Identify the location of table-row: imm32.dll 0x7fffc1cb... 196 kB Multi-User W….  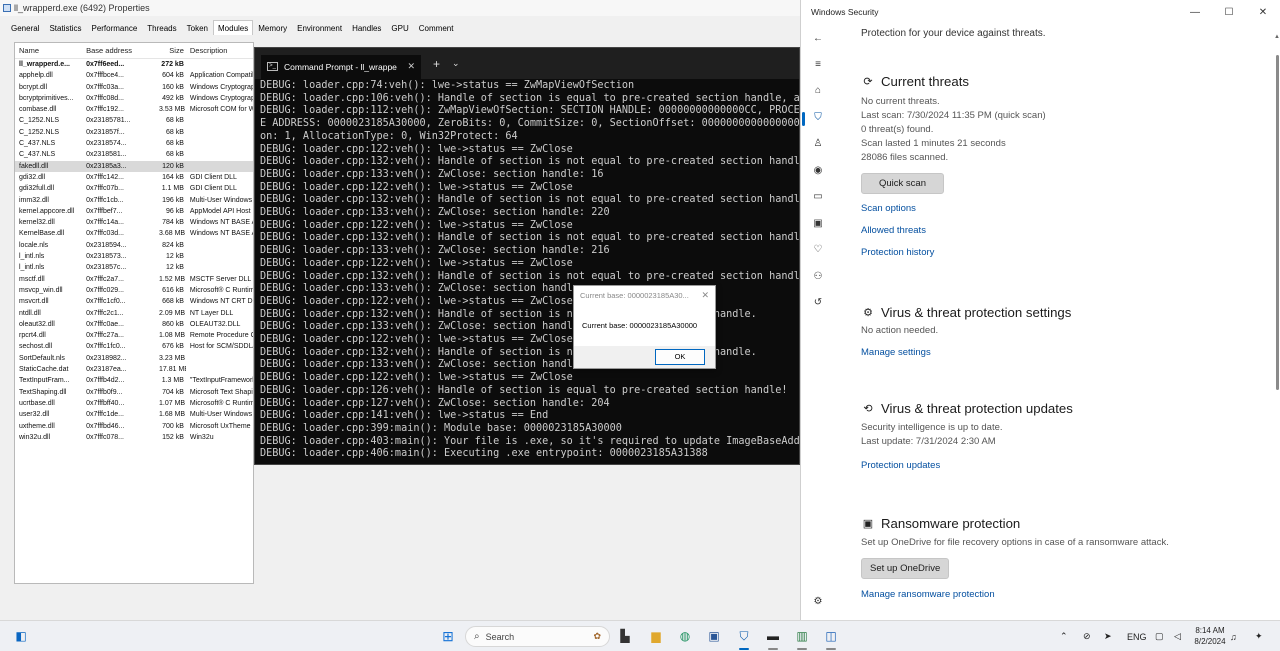
(134, 200).